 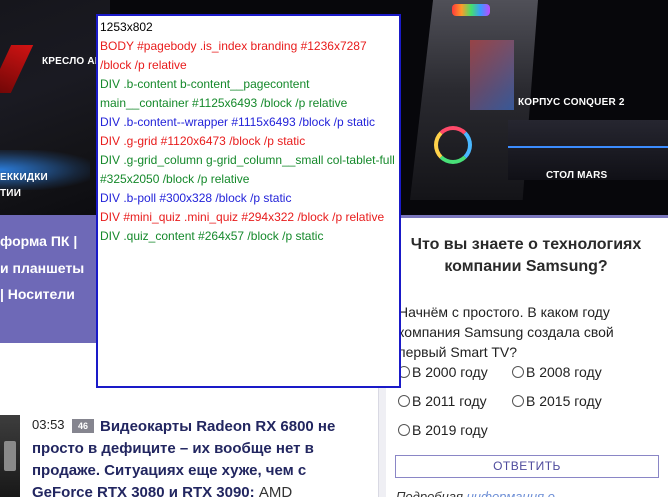 What do you see at coordinates (42, 268) in the screenshot?
I see `nav-row-tablets: и планшеты` at bounding box center [42, 268].